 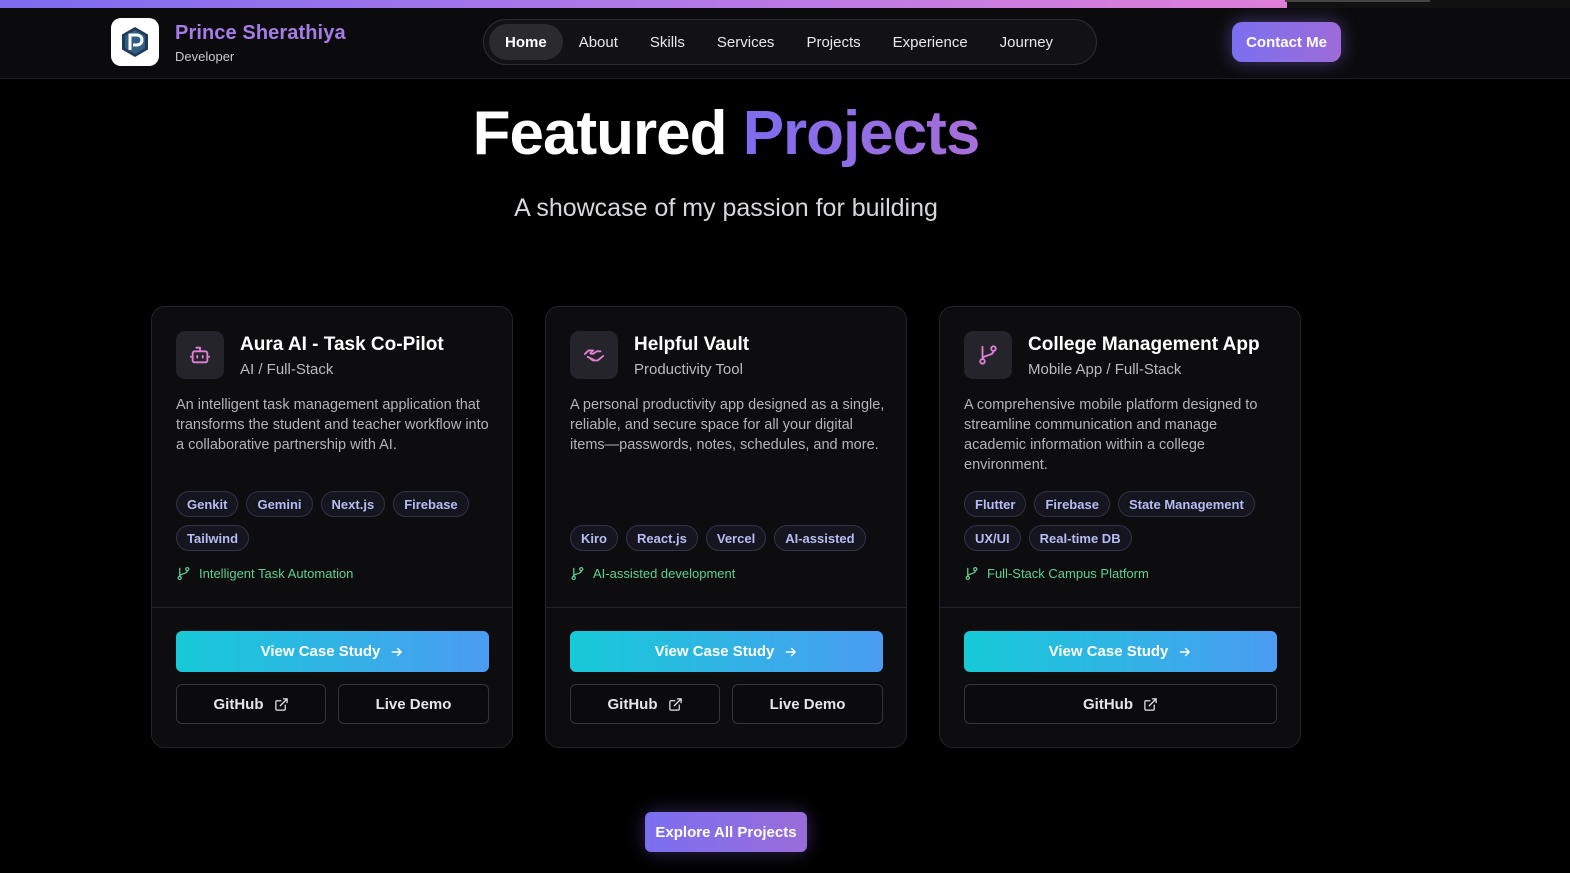 I want to click on tag: Flutter, so click(x=995, y=504).